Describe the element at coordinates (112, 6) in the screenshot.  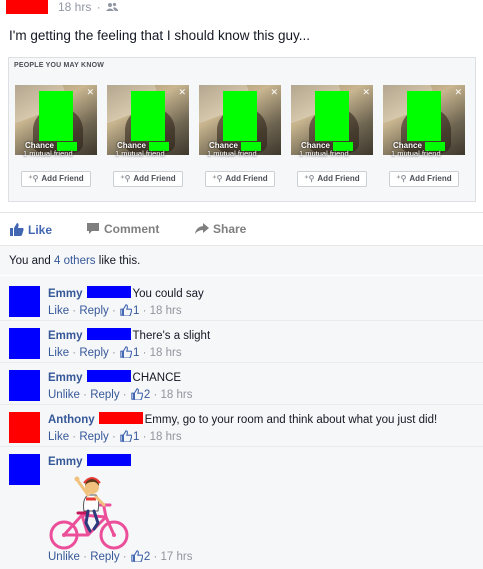
I see `friends-icon` at that location.